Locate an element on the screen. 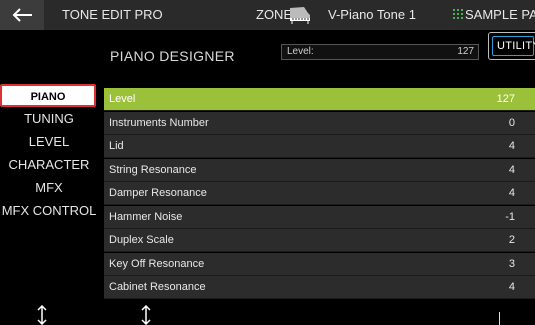 This screenshot has width=535, height=325. param-name: Cabinet Resonance is located at coordinates (157, 287).